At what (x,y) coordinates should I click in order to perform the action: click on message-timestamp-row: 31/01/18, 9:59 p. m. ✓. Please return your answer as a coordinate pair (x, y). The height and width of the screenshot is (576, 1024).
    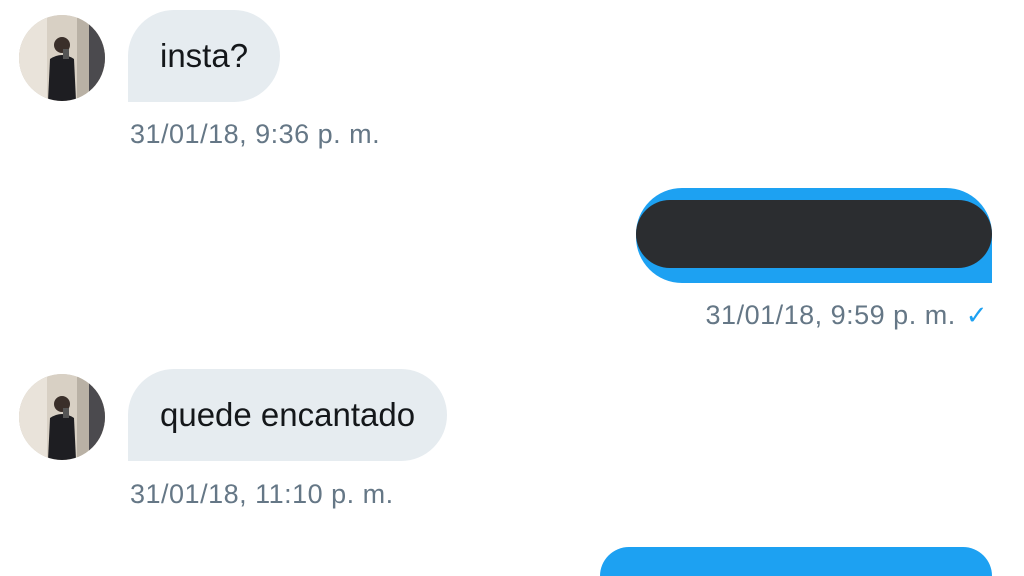
    Looking at the image, I should click on (847, 315).